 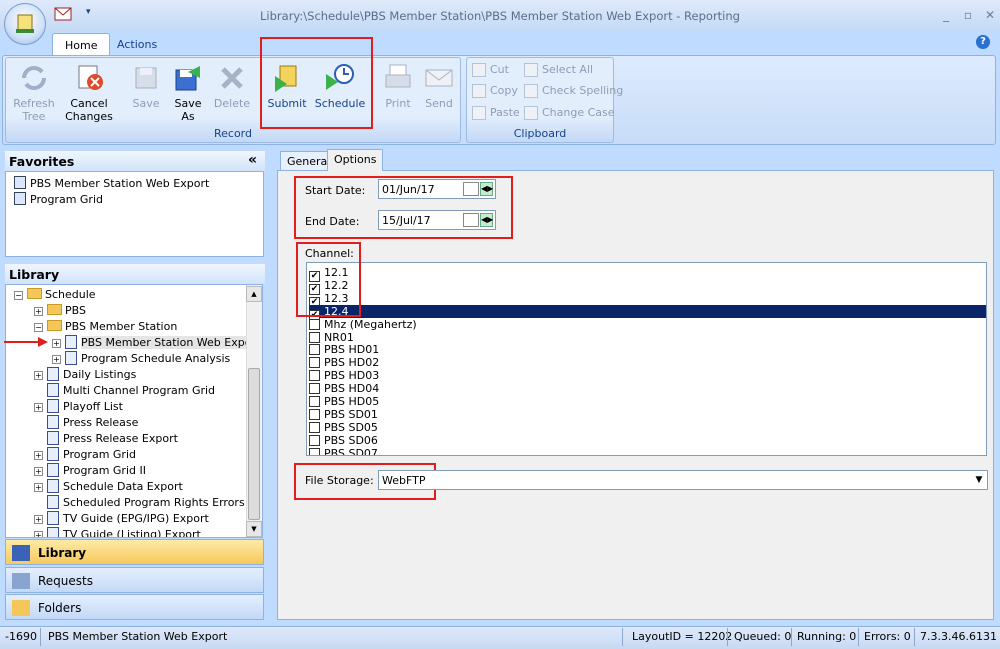 What do you see at coordinates (946, 15) in the screenshot?
I see `minimize-icon: _` at bounding box center [946, 15].